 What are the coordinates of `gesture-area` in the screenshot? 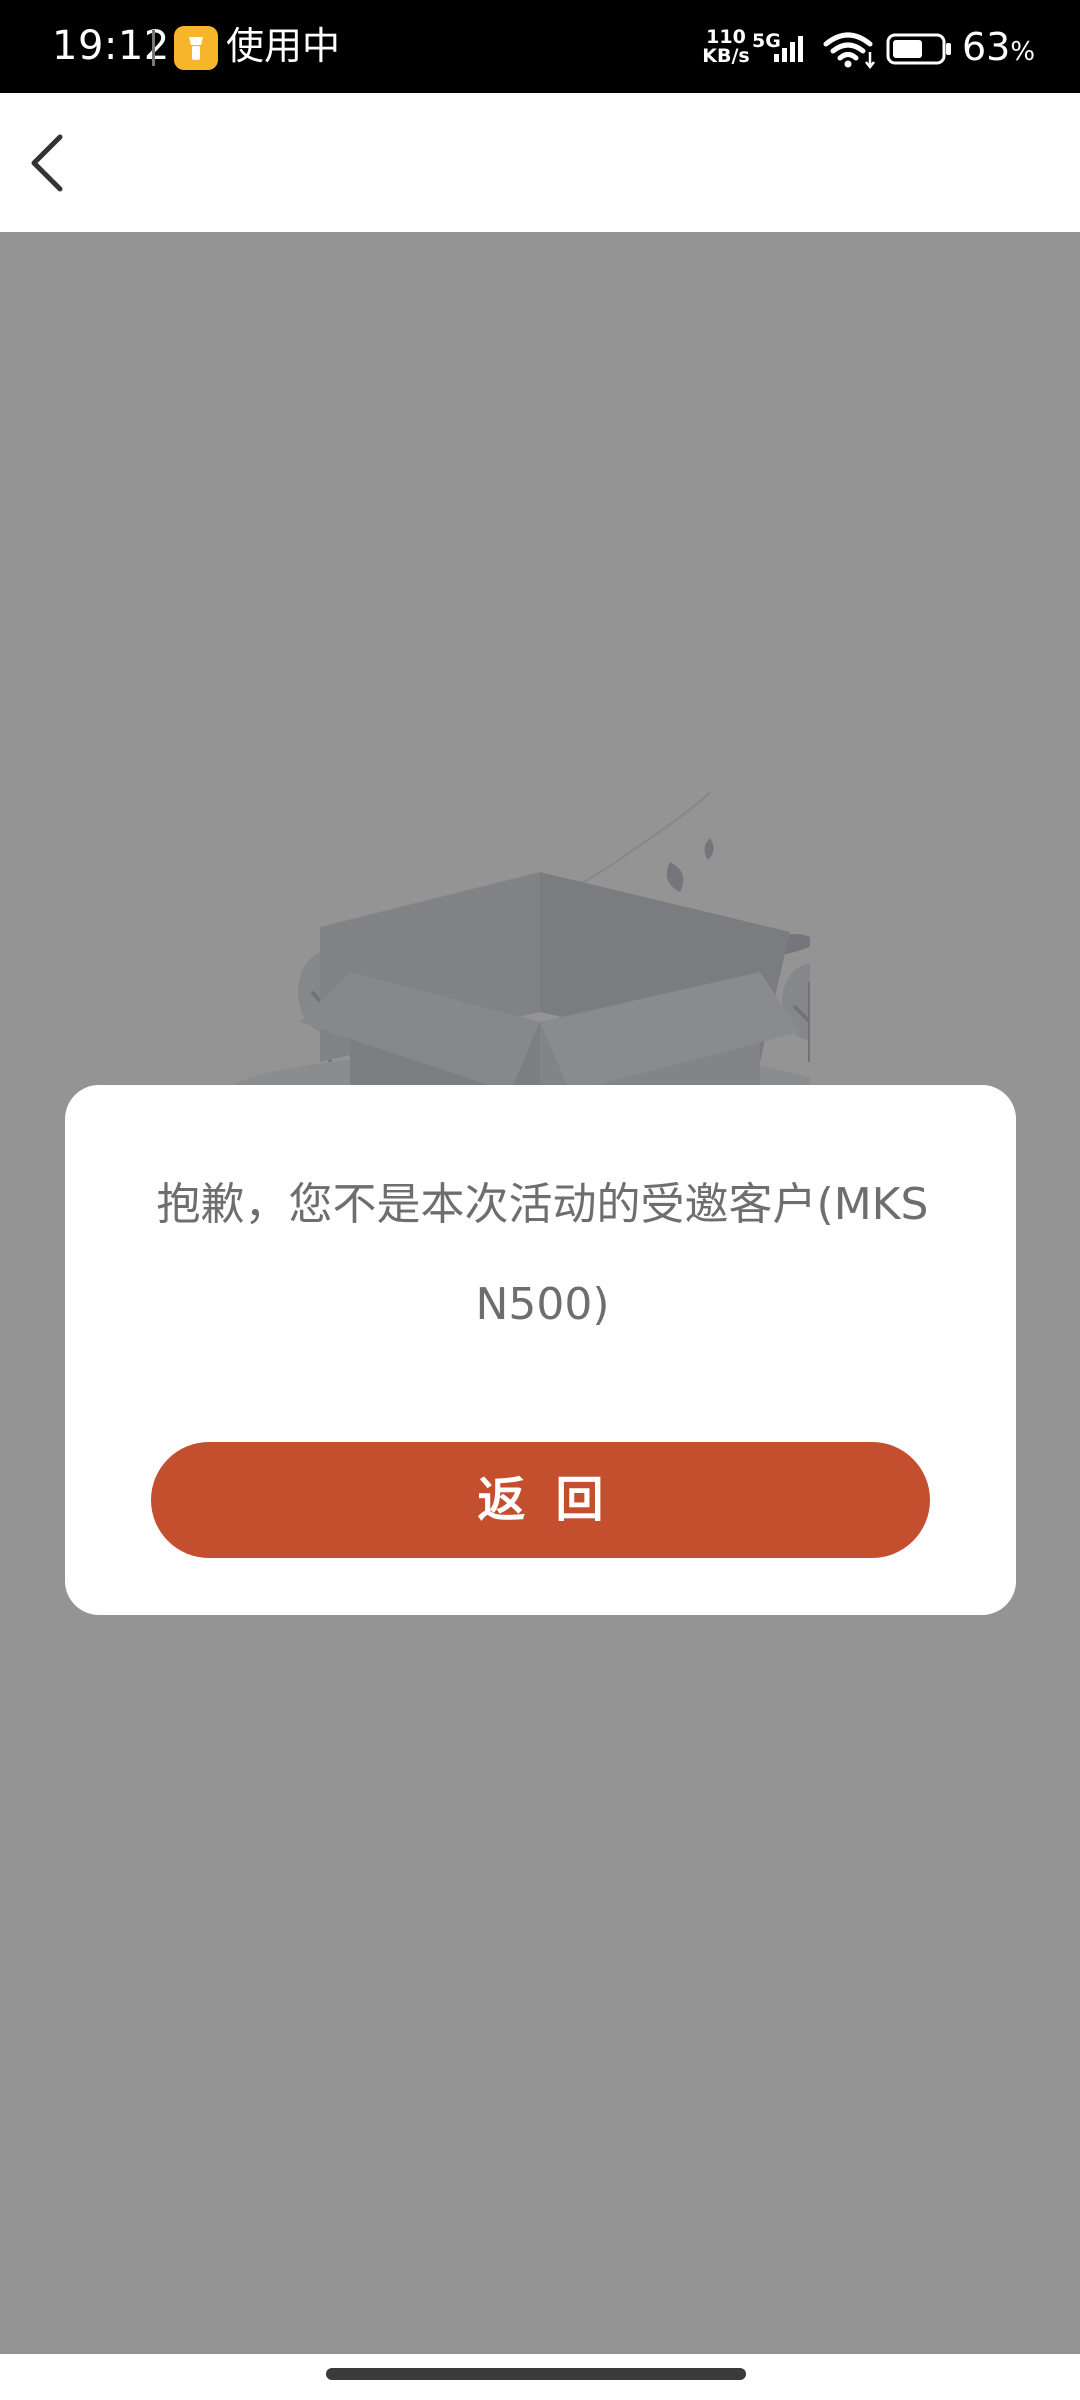 It's located at (540, 2377).